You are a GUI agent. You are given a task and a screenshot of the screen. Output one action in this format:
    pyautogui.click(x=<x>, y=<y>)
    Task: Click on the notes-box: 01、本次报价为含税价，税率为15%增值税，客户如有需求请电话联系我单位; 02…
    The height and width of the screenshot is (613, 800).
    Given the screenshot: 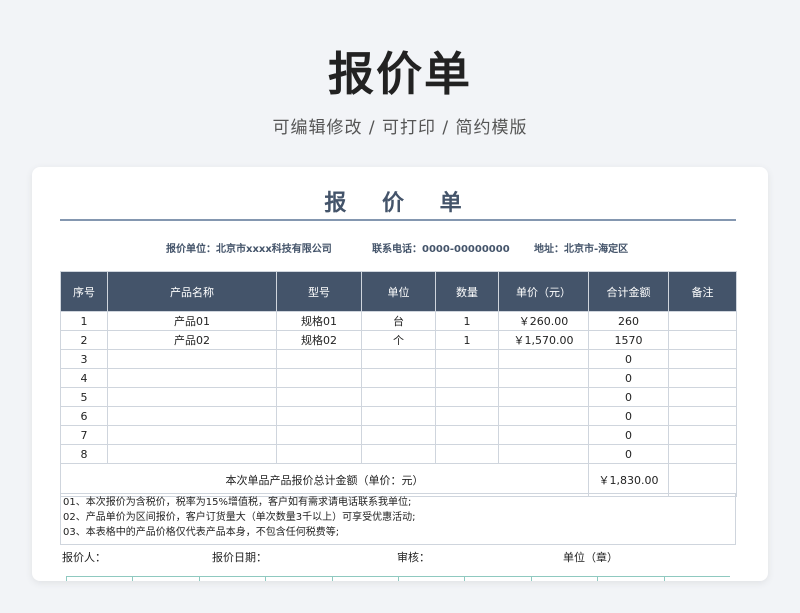 What is the action you would take?
    pyautogui.click(x=398, y=519)
    